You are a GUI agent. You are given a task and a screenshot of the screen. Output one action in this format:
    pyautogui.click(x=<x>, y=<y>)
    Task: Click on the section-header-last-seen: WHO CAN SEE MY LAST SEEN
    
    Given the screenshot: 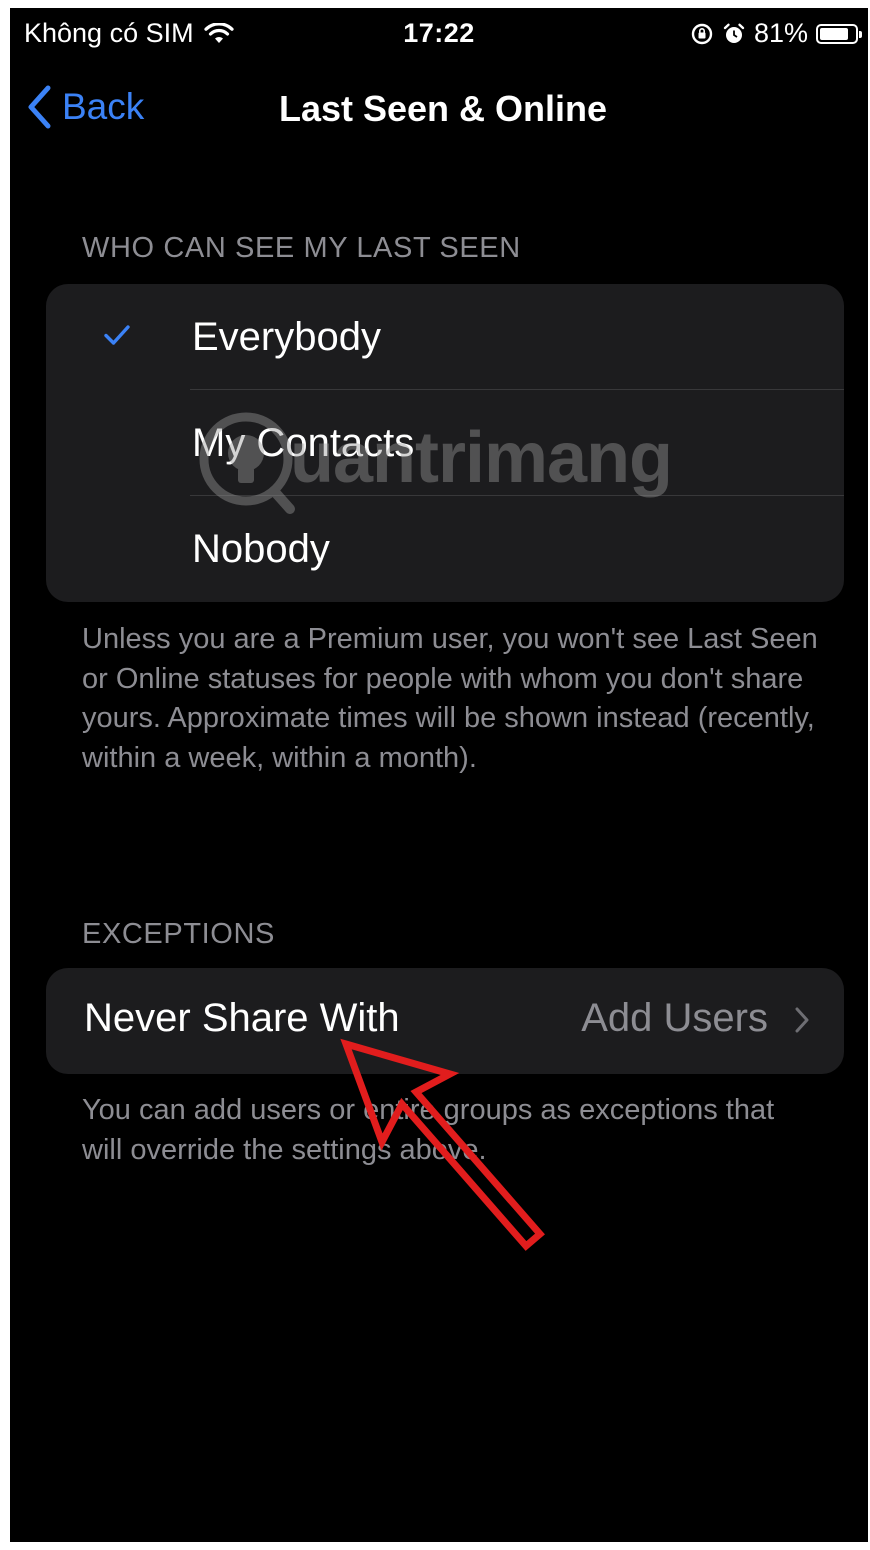 What is the action you would take?
    pyautogui.click(x=301, y=248)
    